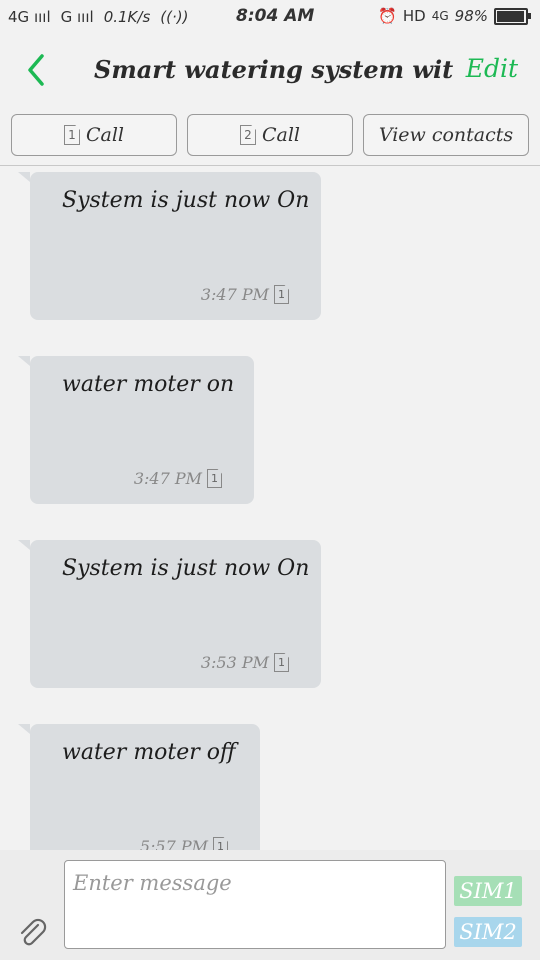 This screenshot has width=540, height=960. I want to click on conversation-header: Smart watering system with G... Edit, so click(270, 70).